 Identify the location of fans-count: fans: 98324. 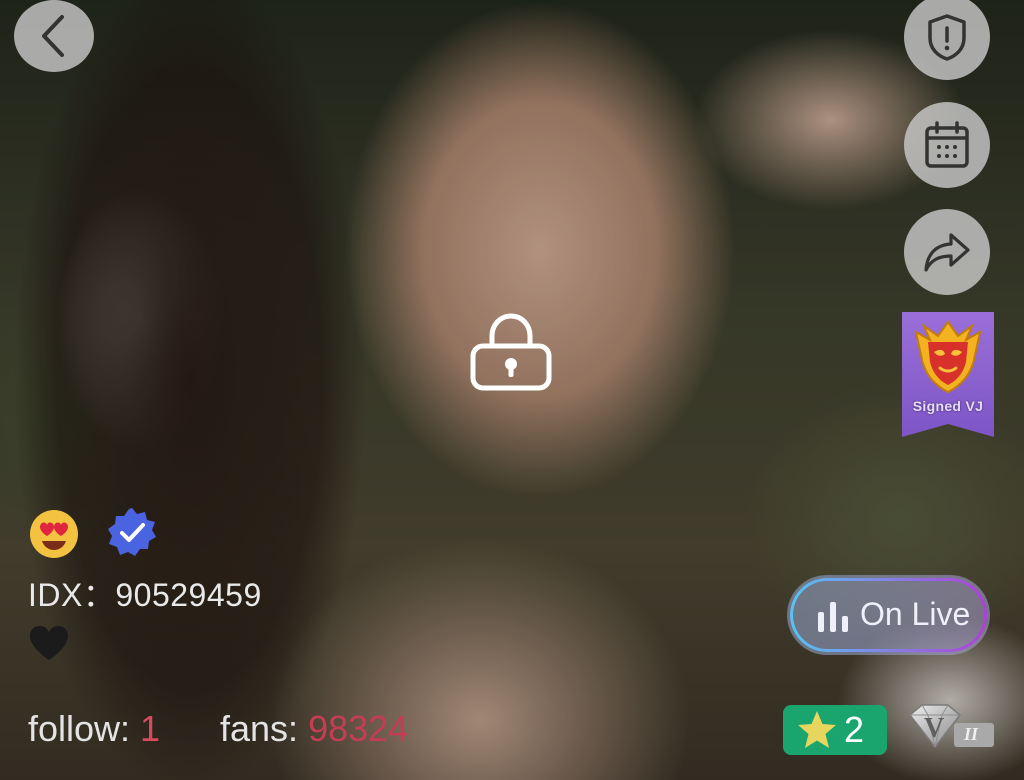
(314, 729).